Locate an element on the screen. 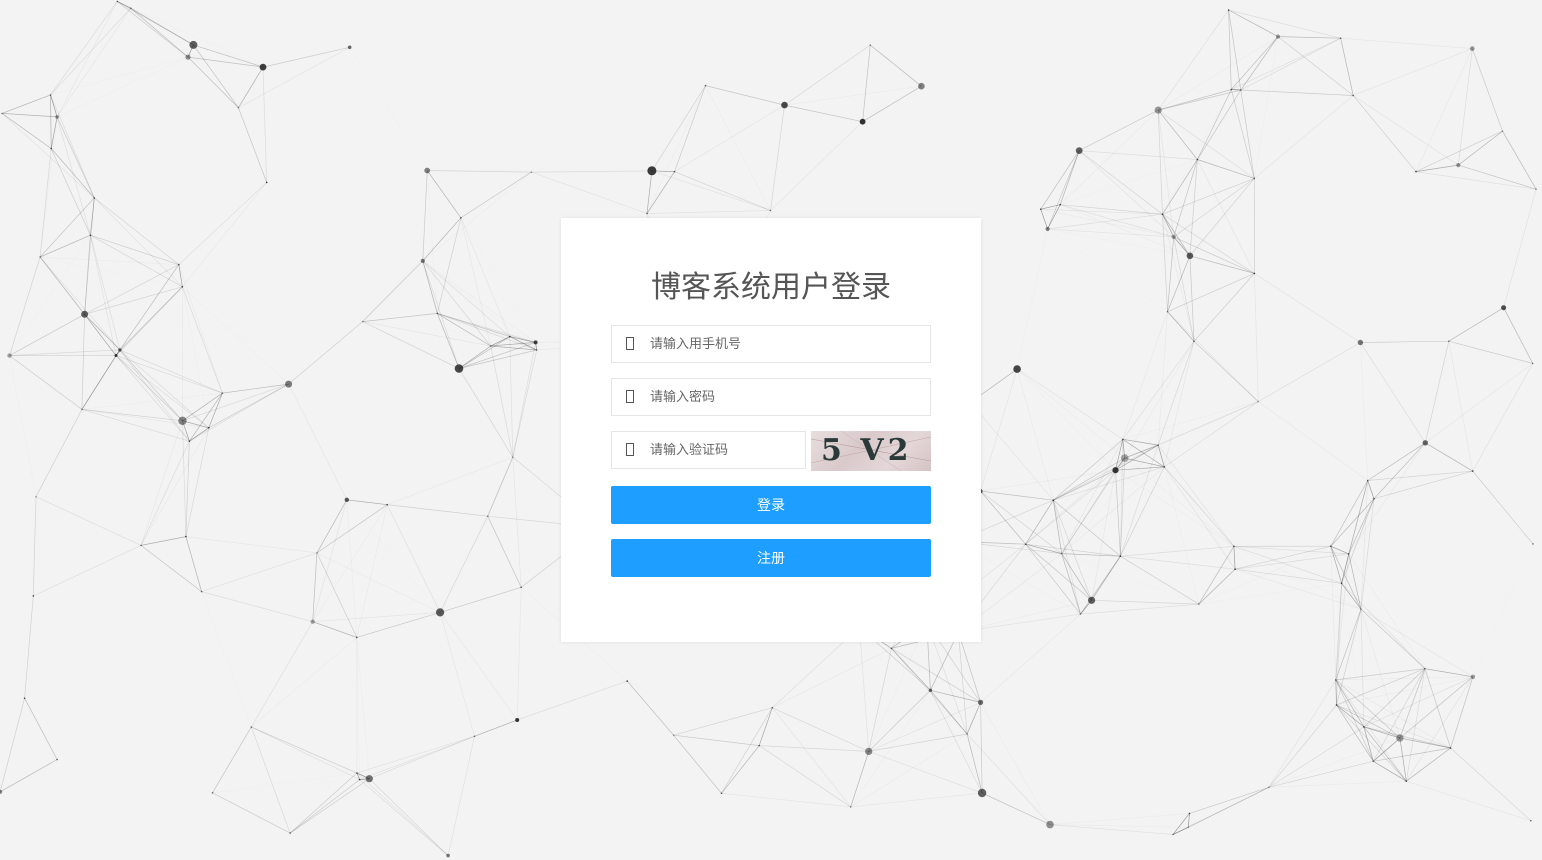 This screenshot has width=1542, height=860. captcha-input is located at coordinates (725, 450).